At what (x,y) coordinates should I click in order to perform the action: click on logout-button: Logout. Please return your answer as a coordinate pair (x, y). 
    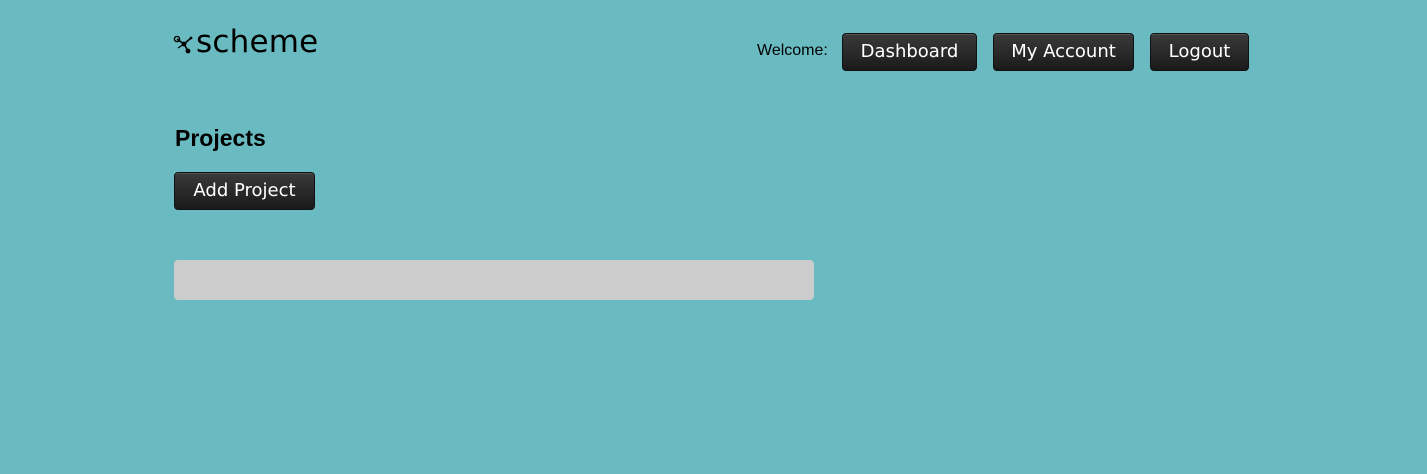
    Looking at the image, I should click on (1199, 52).